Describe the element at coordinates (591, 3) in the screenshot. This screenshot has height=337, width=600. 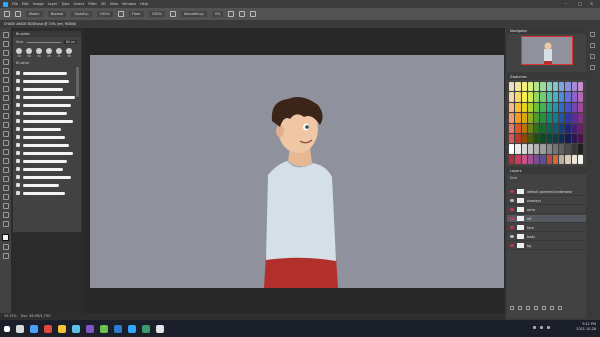
I see `close-button: ✕` at that location.